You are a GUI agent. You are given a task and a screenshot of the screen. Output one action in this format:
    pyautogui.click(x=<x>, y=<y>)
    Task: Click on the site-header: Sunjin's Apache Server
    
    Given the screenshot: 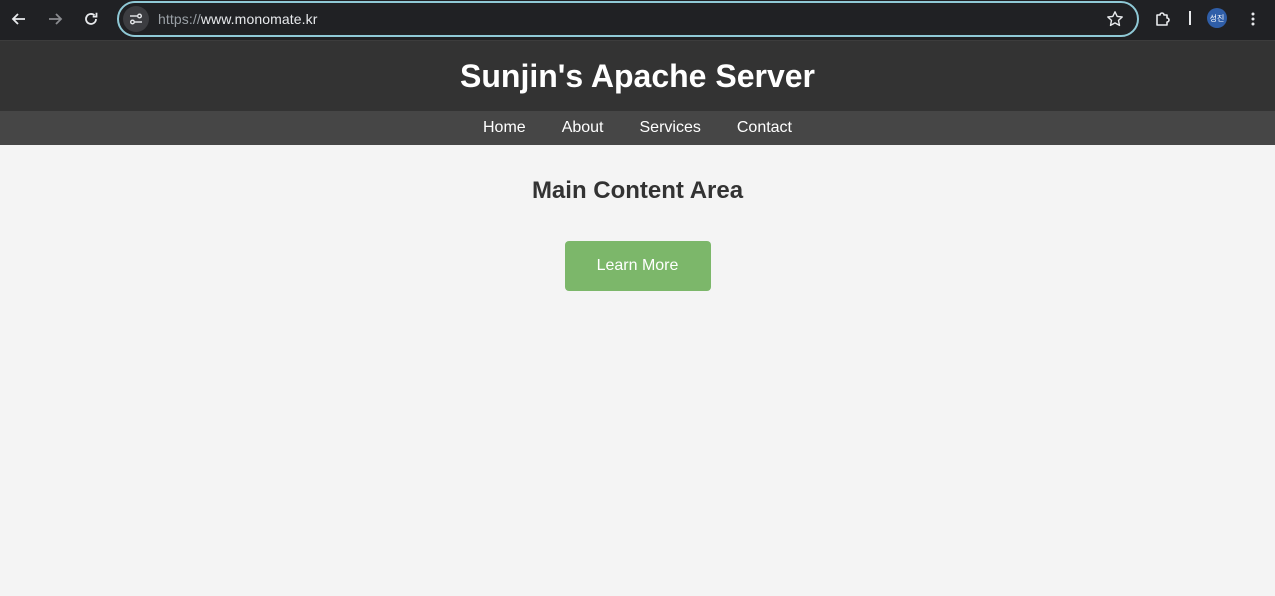 What is the action you would take?
    pyautogui.click(x=637, y=76)
    